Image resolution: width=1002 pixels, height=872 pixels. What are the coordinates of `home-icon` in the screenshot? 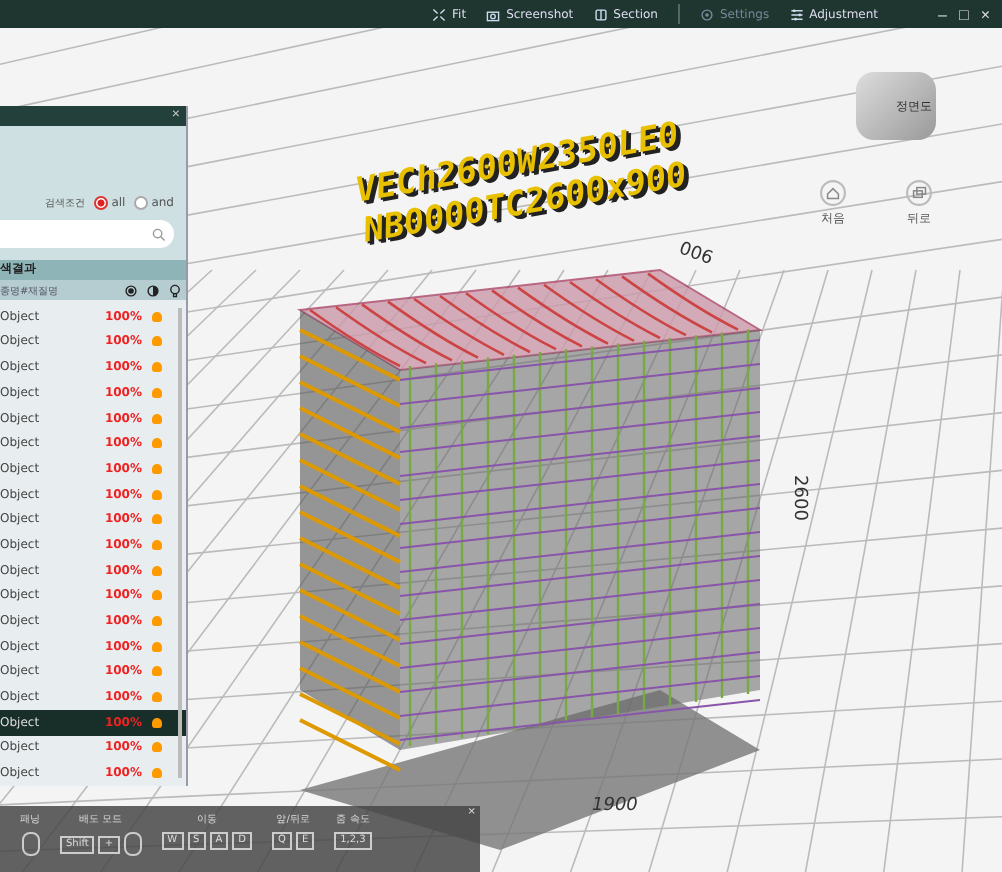 It's located at (833, 193).